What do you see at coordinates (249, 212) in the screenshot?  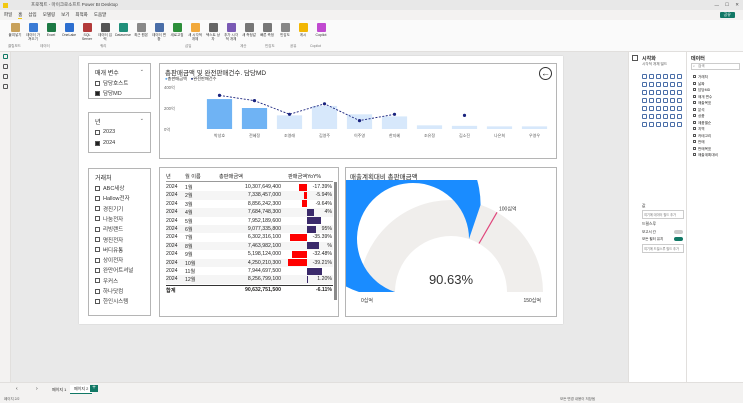 I see `table-row: 2024 4월 7,684,748,300 4%` at bounding box center [249, 212].